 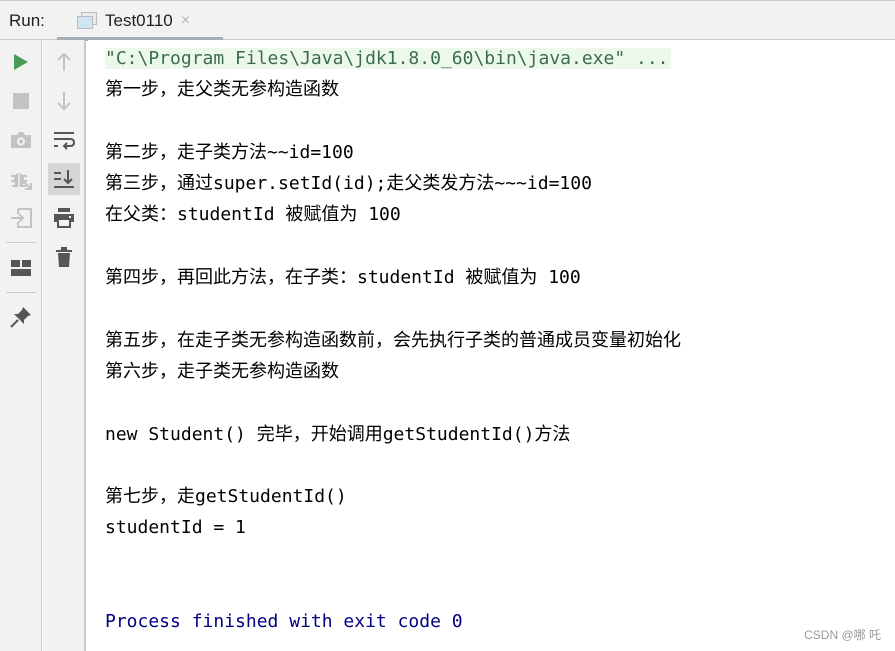 I want to click on exit-debug-button, so click(x=21, y=179).